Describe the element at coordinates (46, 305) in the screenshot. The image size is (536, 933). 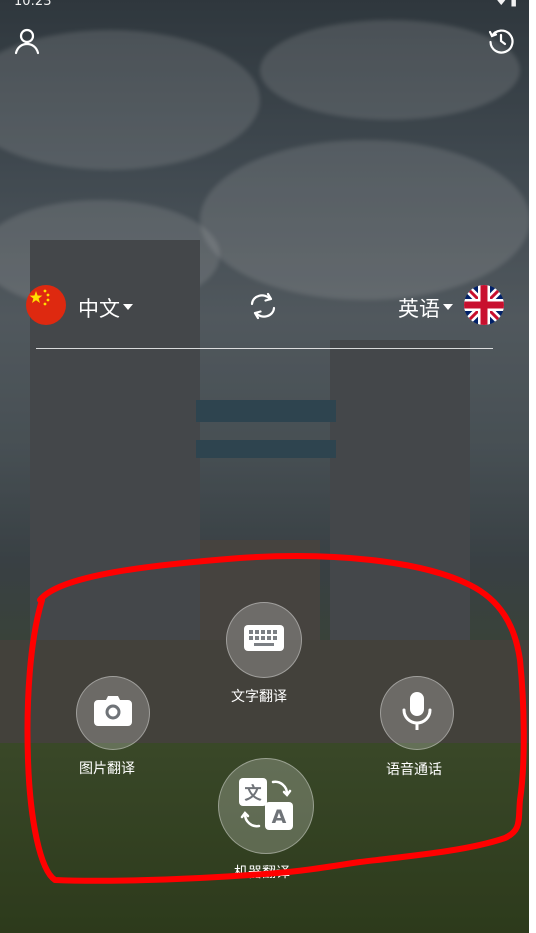
I see `china-flag-icon` at that location.